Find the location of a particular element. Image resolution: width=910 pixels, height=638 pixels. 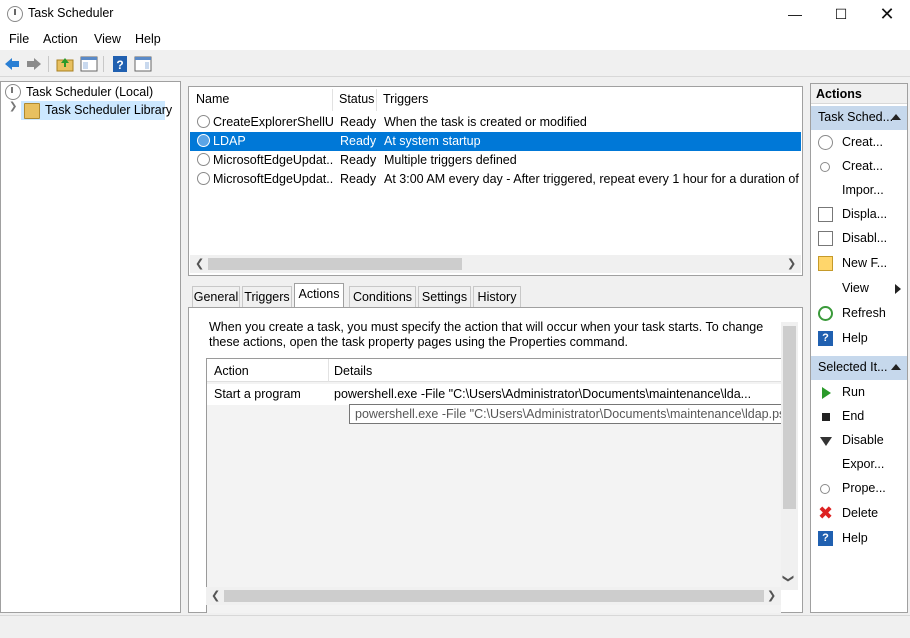

vertical-scrollbar: ❯ is located at coordinates (789, 456).